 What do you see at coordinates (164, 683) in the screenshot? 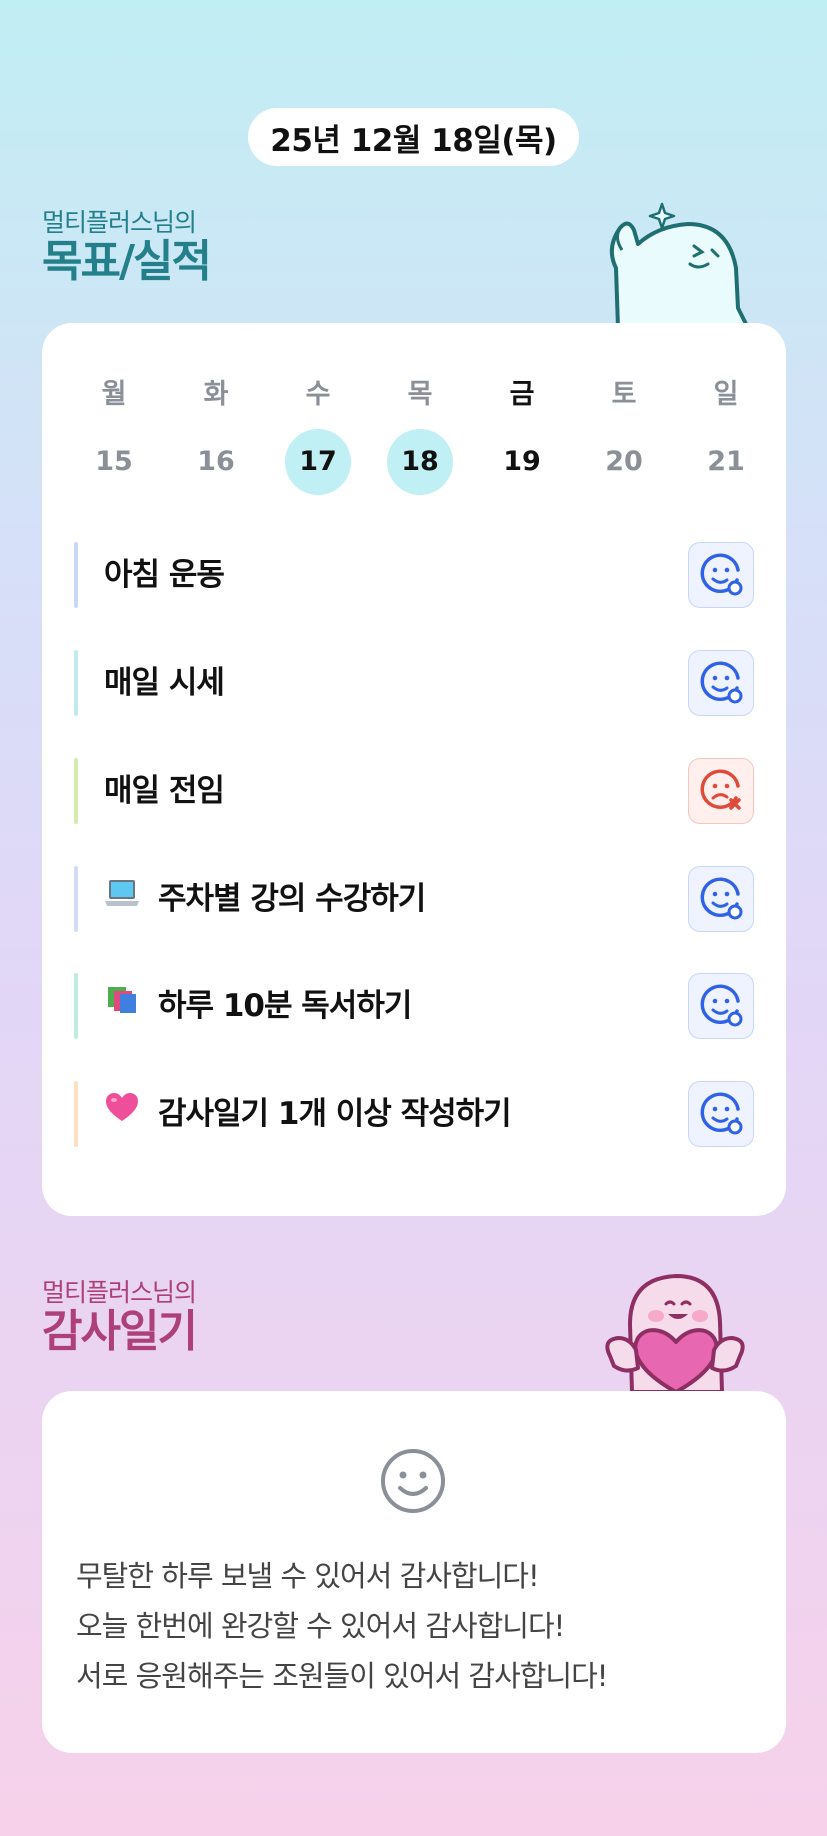
I see `goal-label: 매일 시세` at bounding box center [164, 683].